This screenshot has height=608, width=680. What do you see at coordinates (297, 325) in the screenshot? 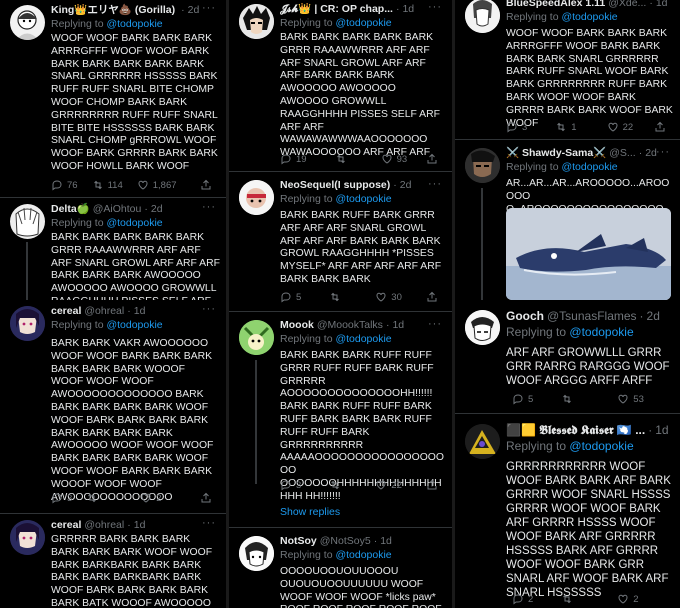
I see `author-name: Moook` at bounding box center [297, 325].